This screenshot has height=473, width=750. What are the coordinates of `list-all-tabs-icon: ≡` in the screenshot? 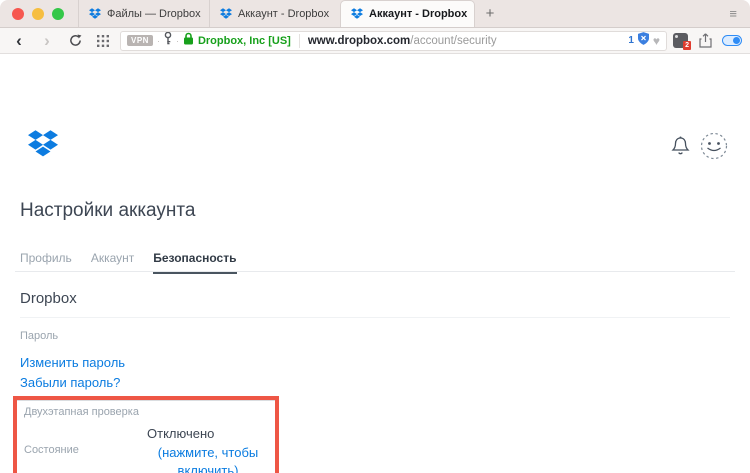 It's located at (733, 13).